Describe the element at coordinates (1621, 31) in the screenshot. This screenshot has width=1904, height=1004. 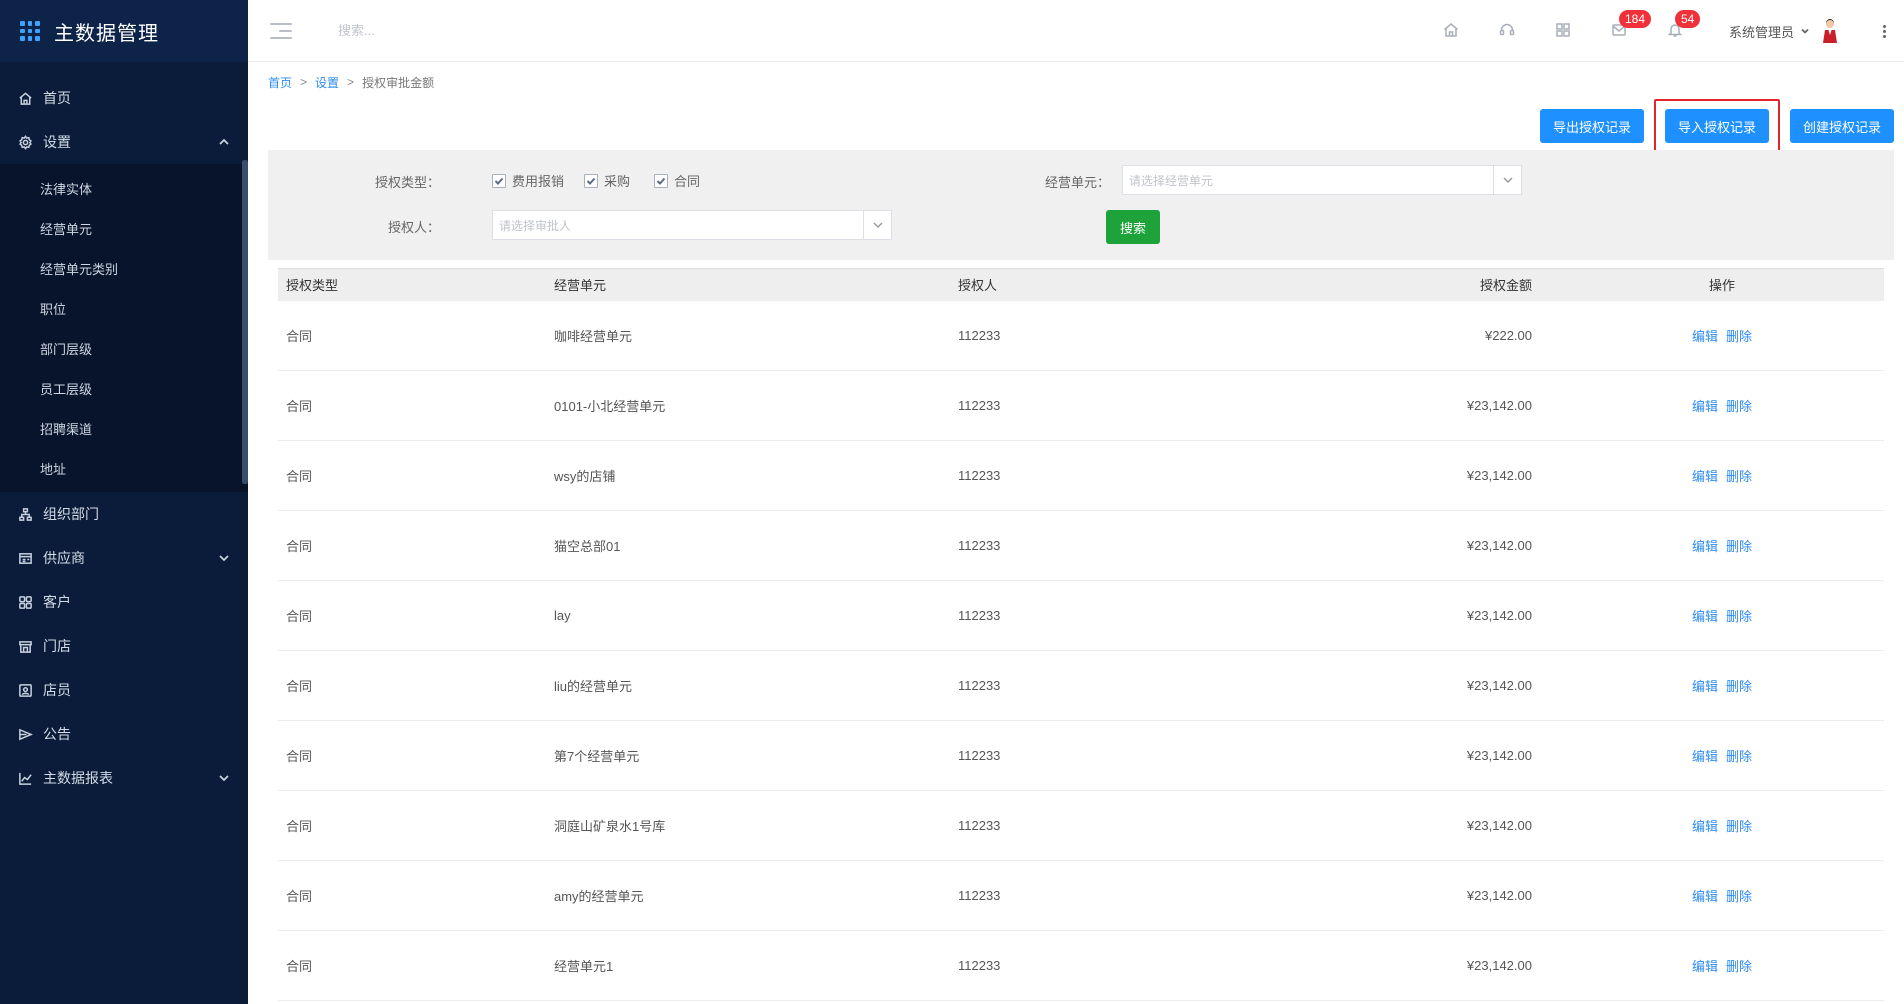
I see `messages-shortcut: 184` at that location.